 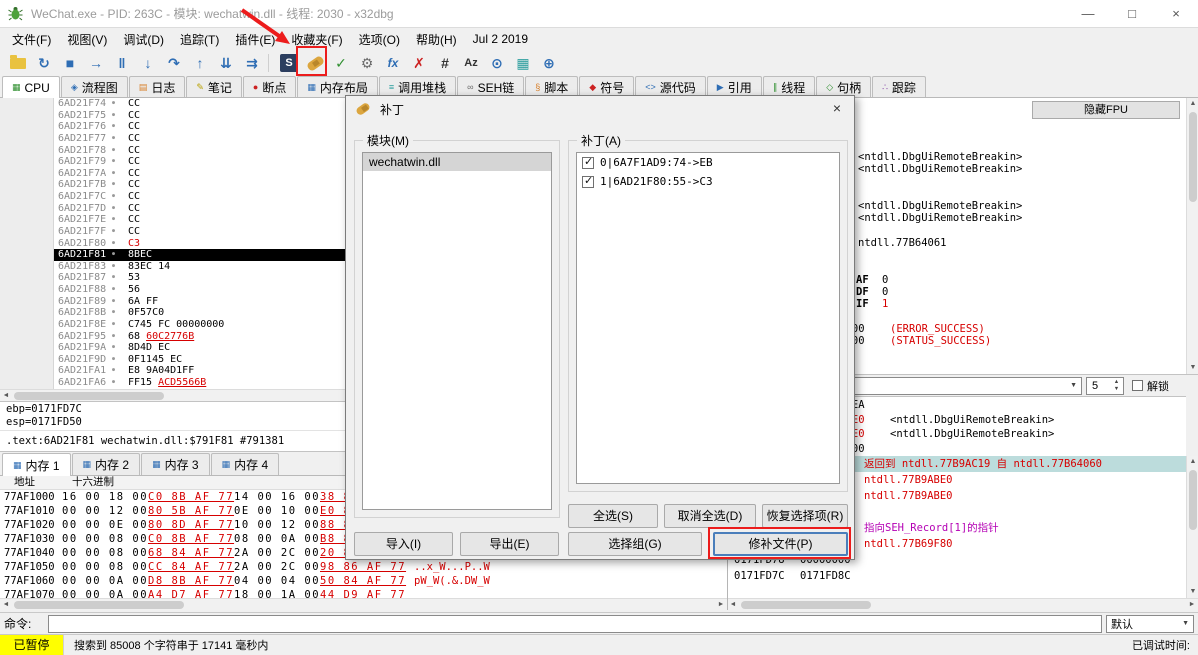 I want to click on module-item-wechatwin: wechatwin.dll, so click(x=457, y=162).